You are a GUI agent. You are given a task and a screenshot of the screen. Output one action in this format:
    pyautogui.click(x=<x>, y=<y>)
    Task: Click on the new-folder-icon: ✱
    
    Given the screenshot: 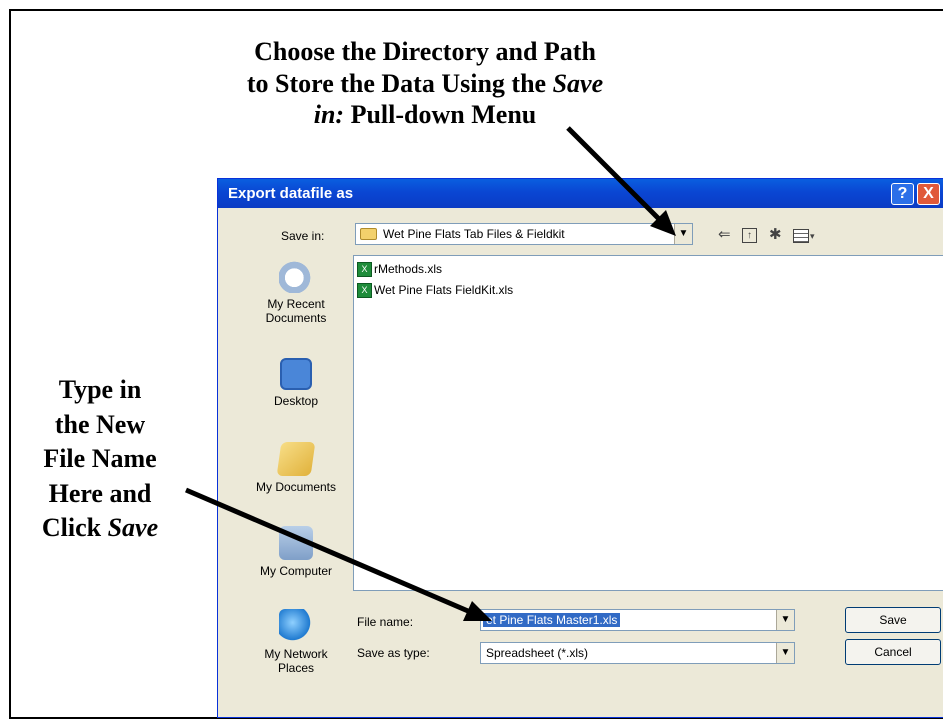 What is the action you would take?
    pyautogui.click(x=775, y=234)
    